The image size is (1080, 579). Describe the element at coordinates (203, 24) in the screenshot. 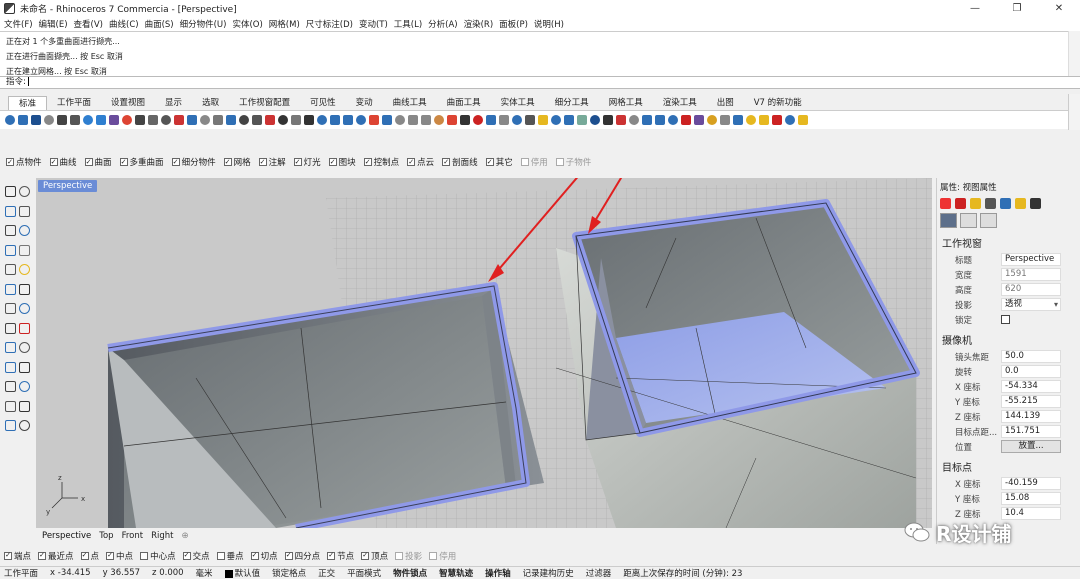

I see `menu-subd: 细分物件(U)` at that location.